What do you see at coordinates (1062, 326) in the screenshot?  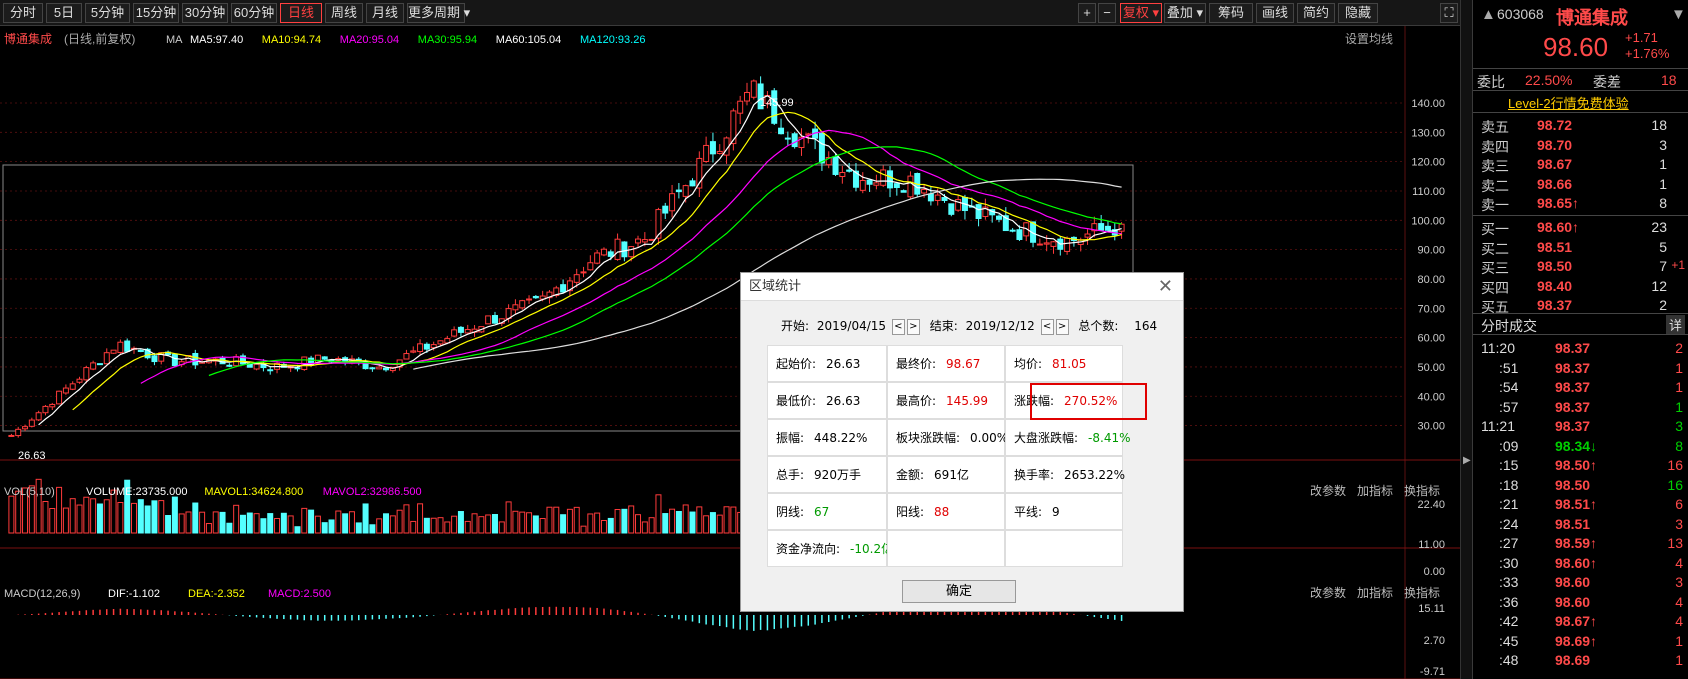 I see `end-next-button: >` at bounding box center [1062, 326].